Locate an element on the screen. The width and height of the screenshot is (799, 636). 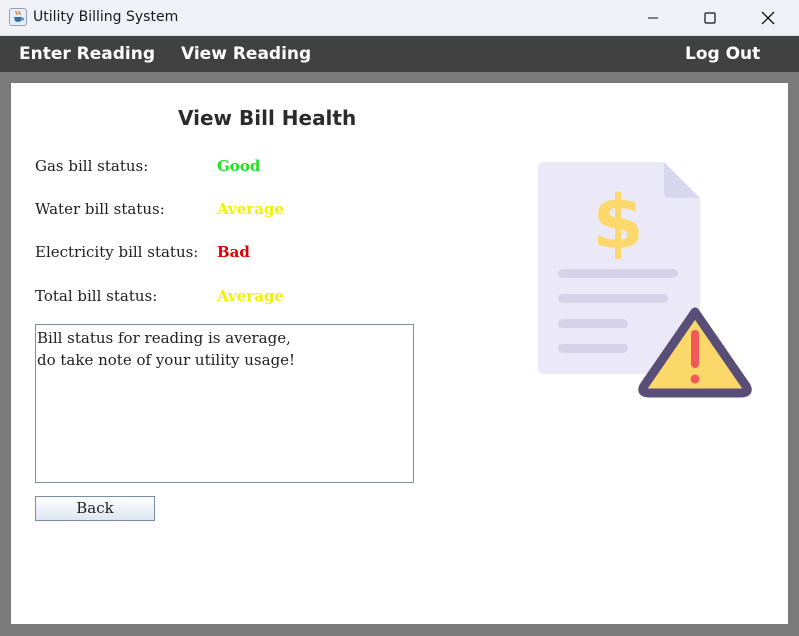
page-title: View Bill Health is located at coordinates (267, 118).